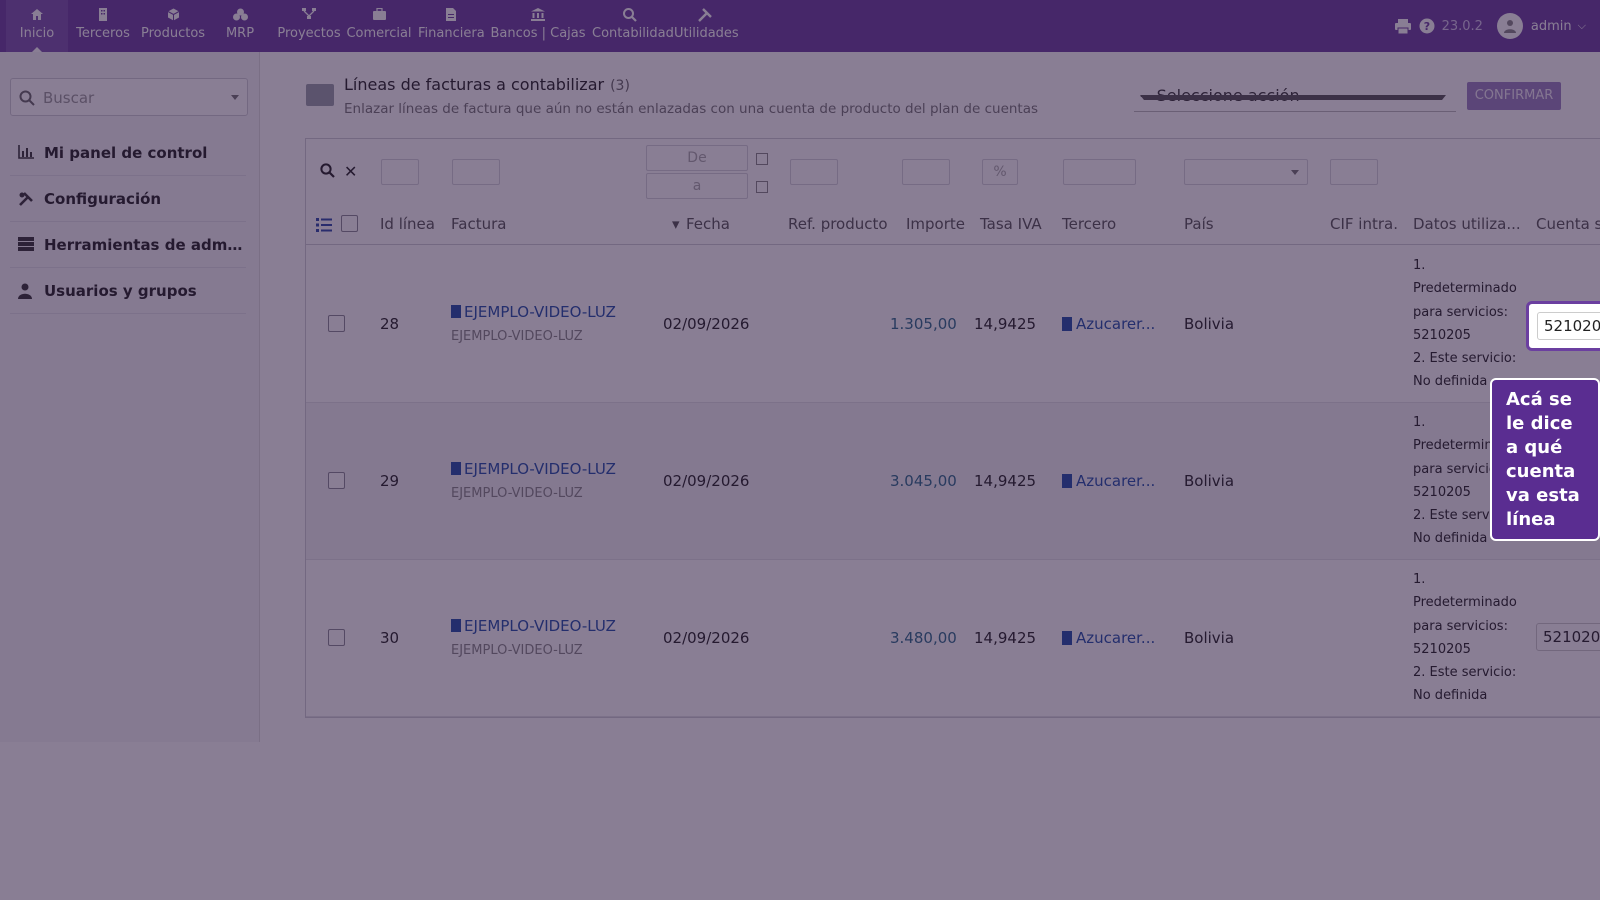 The image size is (1600, 900). Describe the element at coordinates (706, 638) in the screenshot. I see `cell-date: 02/09/2026` at that location.